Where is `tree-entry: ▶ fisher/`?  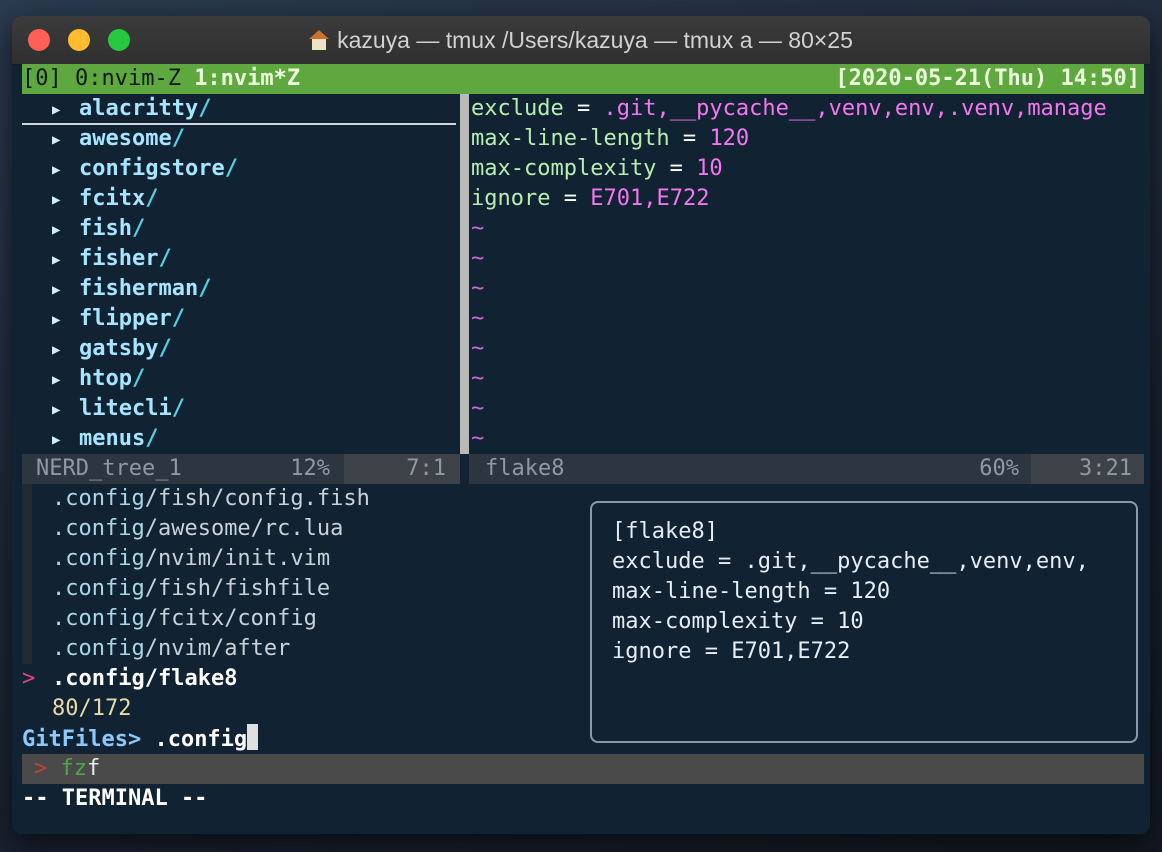 tree-entry: ▶ fisher/ is located at coordinates (112, 259).